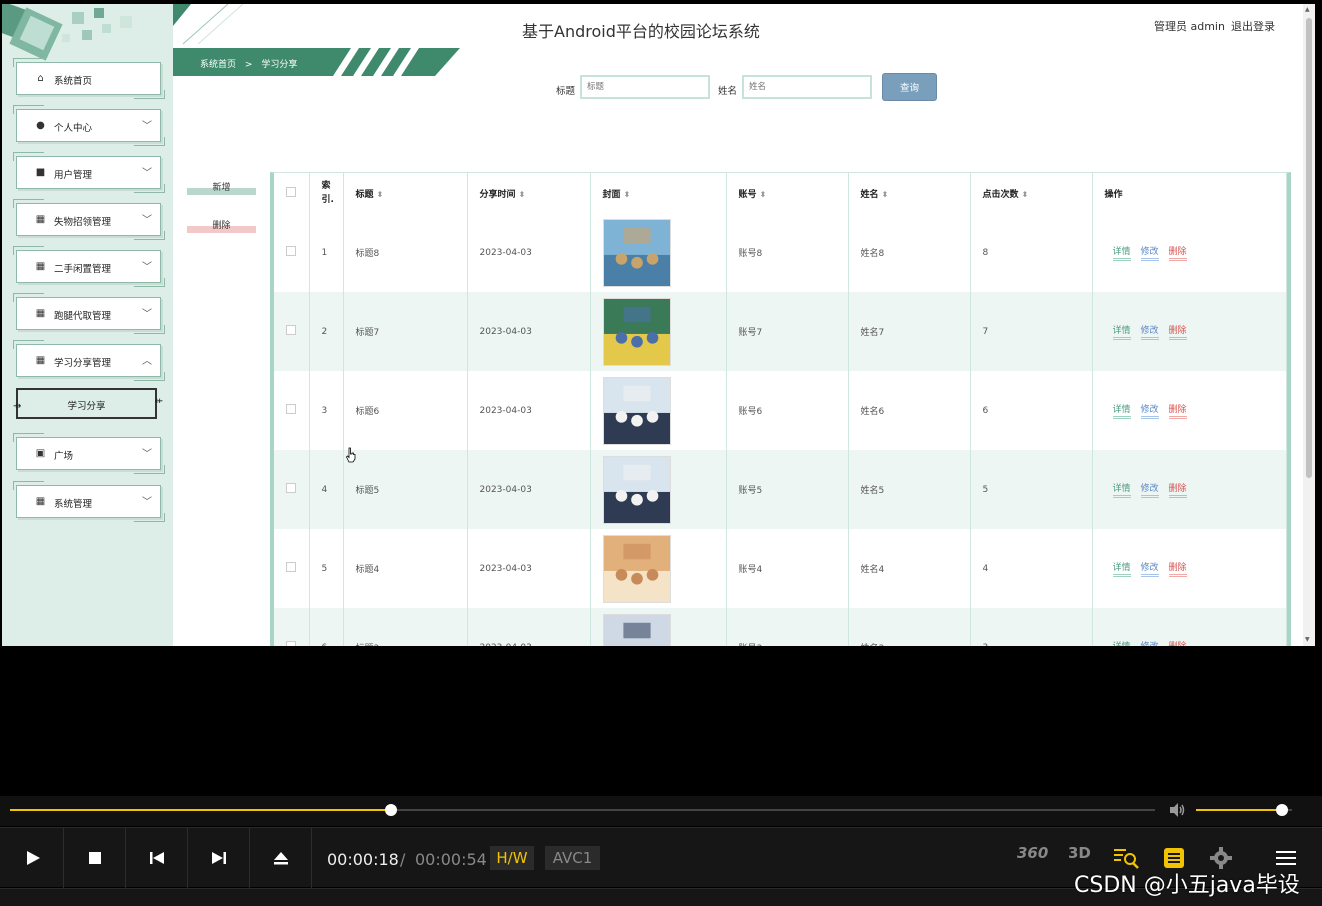  Describe the element at coordinates (89, 501) in the screenshot. I see `sidebar-item-8: ▦ 系统管理 ﹀` at that location.